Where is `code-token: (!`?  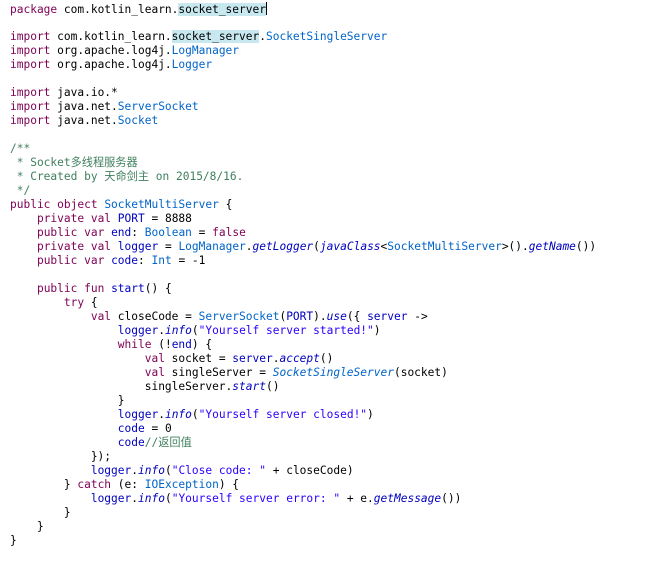
code-token: (! is located at coordinates (161, 344).